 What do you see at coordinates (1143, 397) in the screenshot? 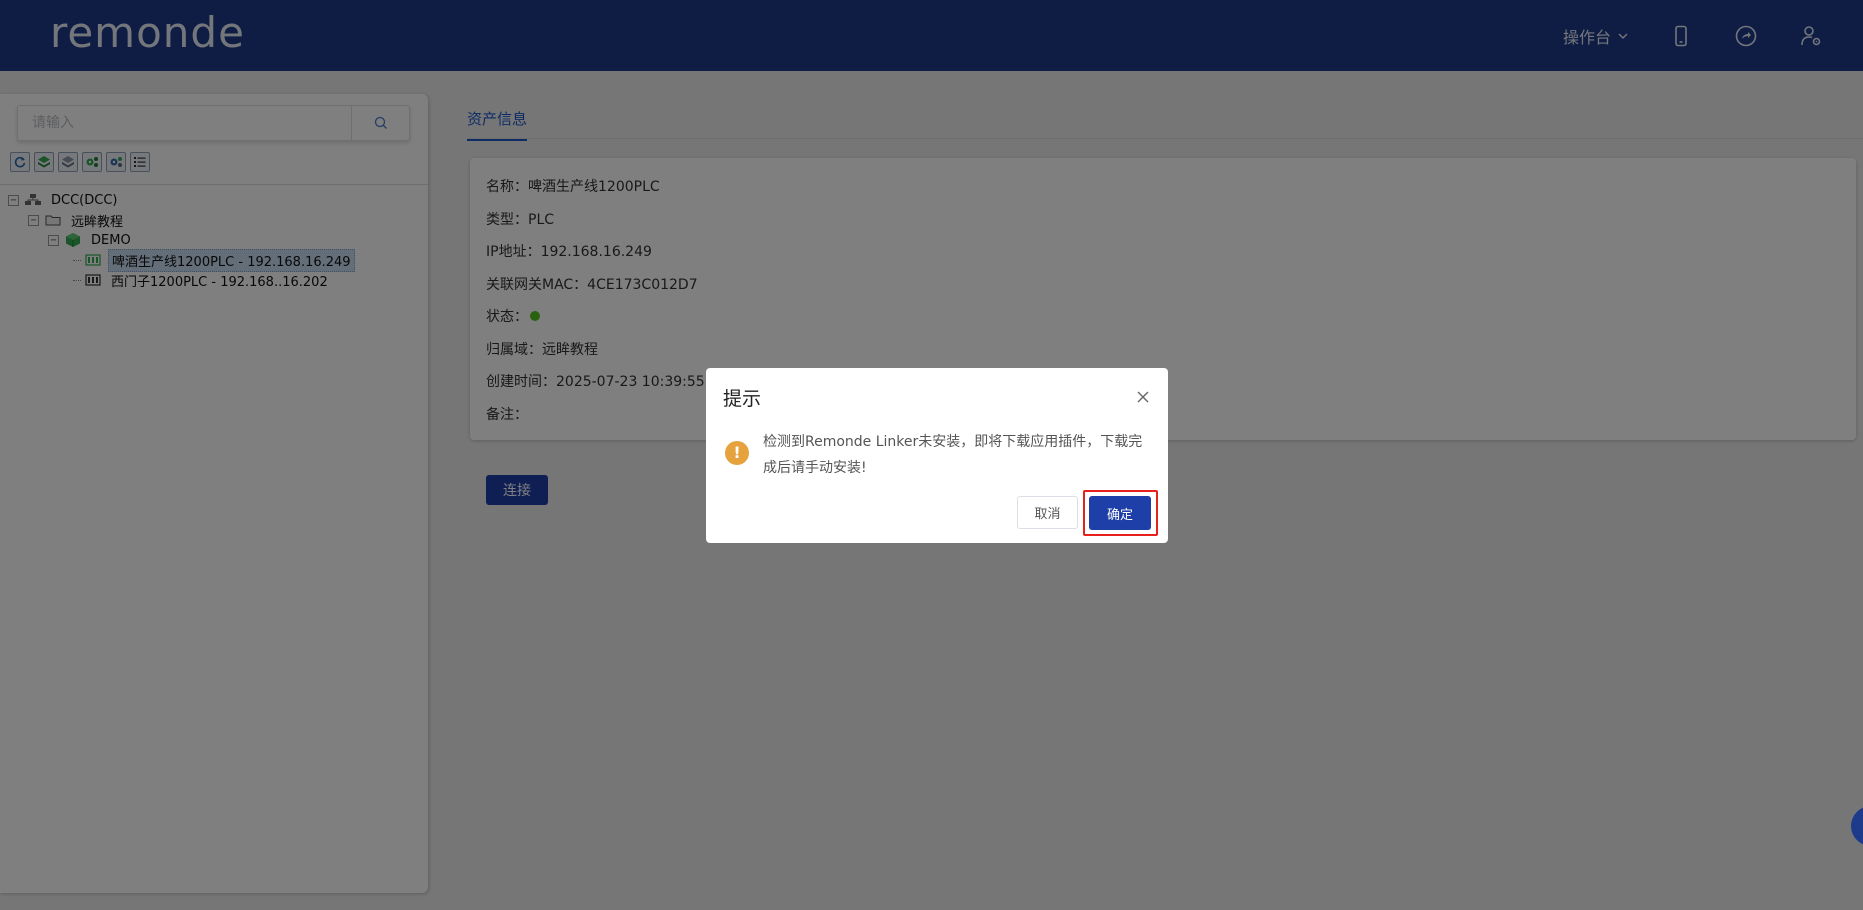
I see `close-icon` at bounding box center [1143, 397].